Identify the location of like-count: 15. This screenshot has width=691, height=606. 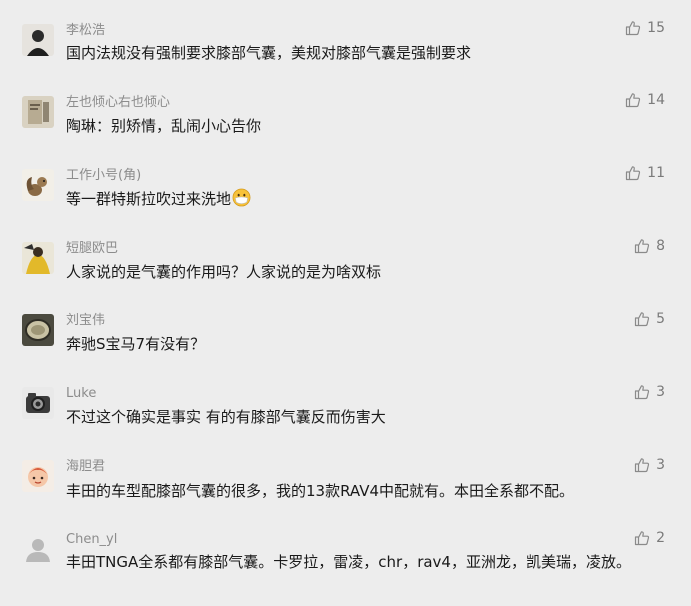
(656, 28).